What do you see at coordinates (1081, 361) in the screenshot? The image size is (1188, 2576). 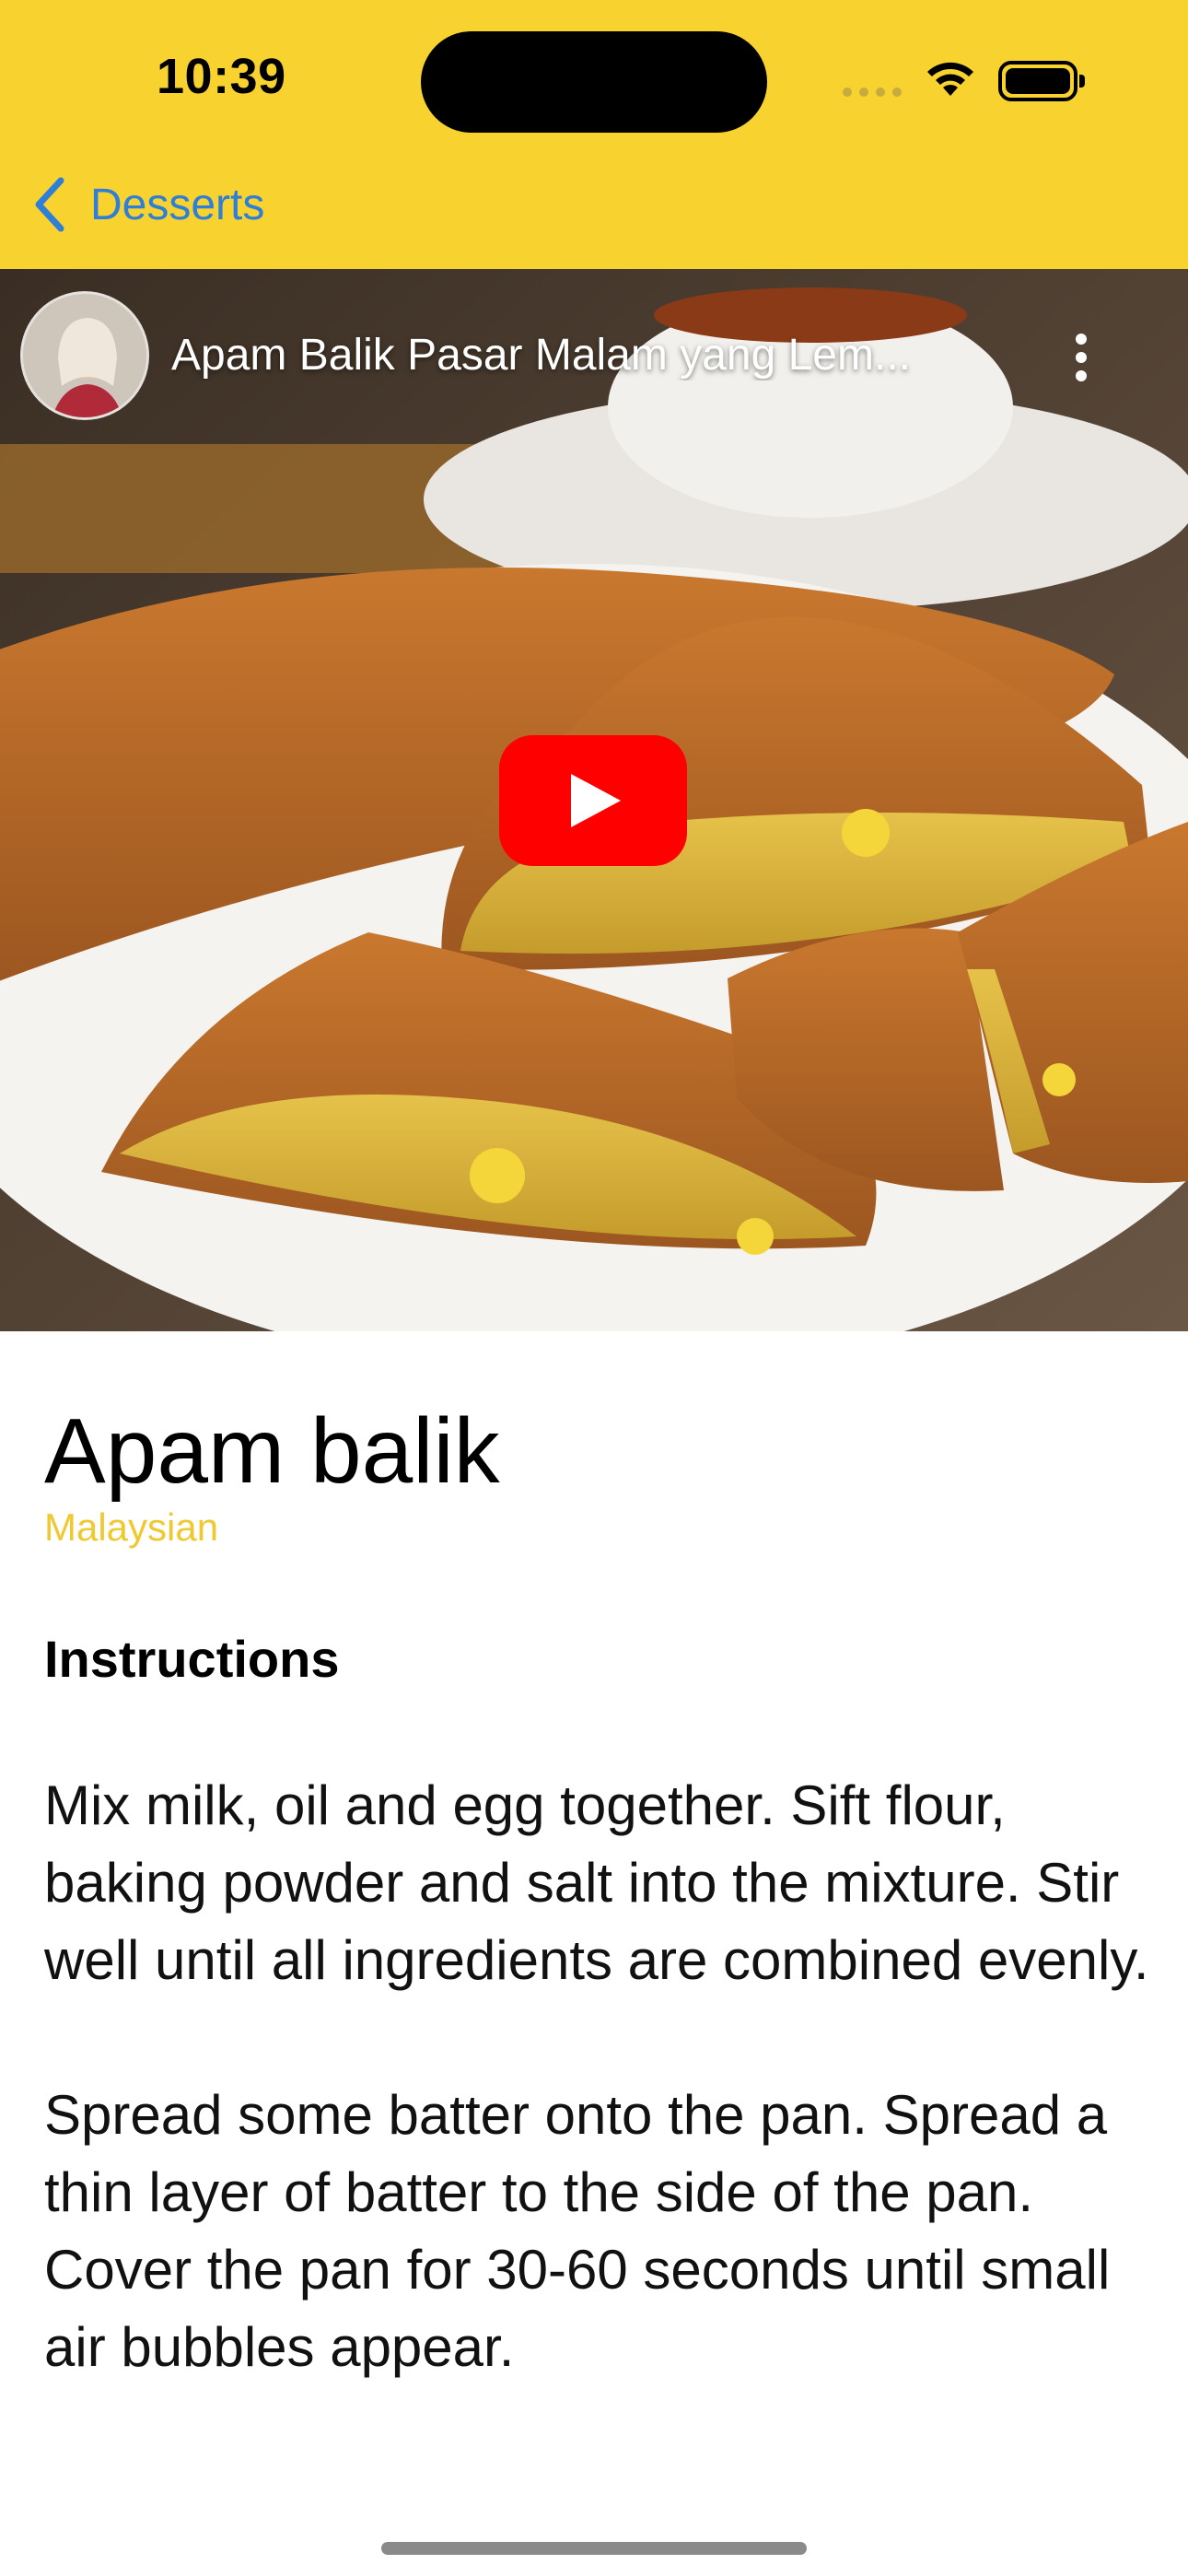 I see `kebab-menu-icon` at bounding box center [1081, 361].